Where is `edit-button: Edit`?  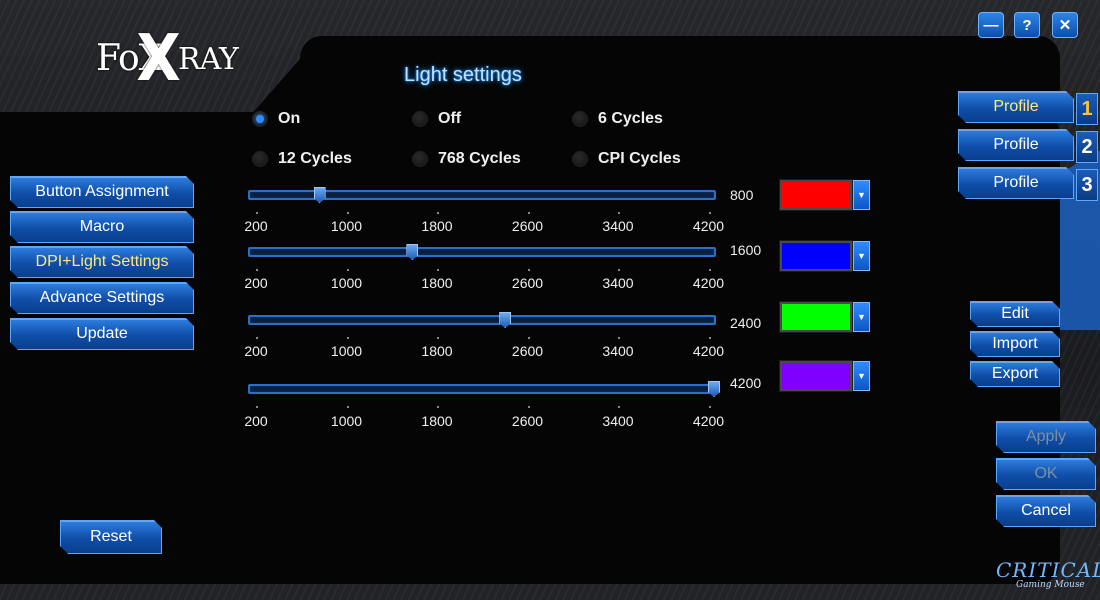
edit-button: Edit is located at coordinates (1015, 314).